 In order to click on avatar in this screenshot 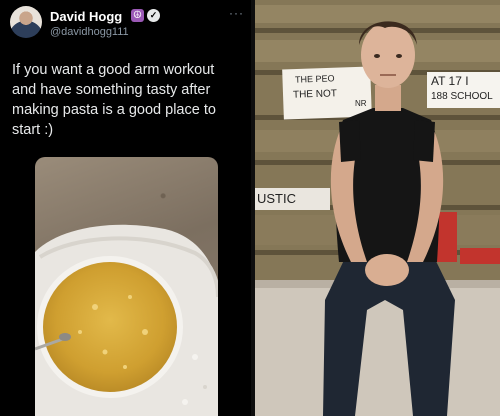, I will do `click(26, 22)`.